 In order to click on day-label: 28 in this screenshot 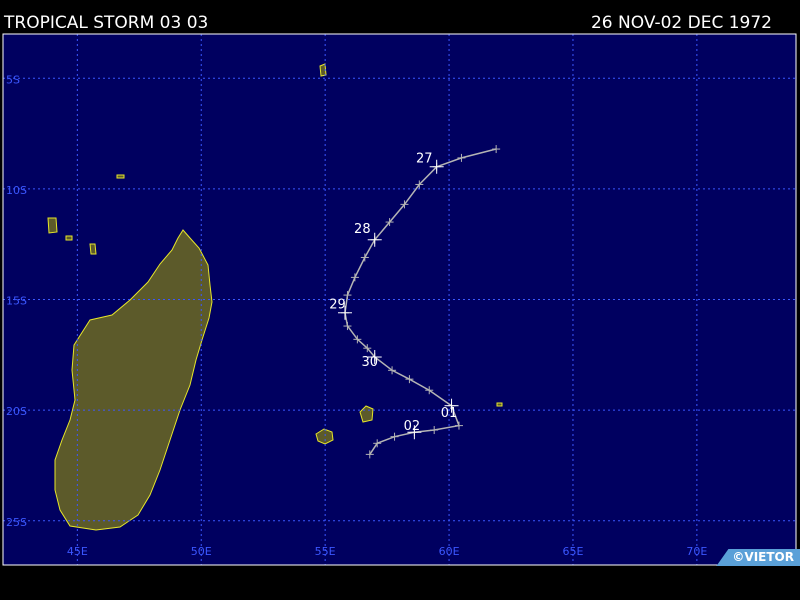, I will do `click(362, 229)`.